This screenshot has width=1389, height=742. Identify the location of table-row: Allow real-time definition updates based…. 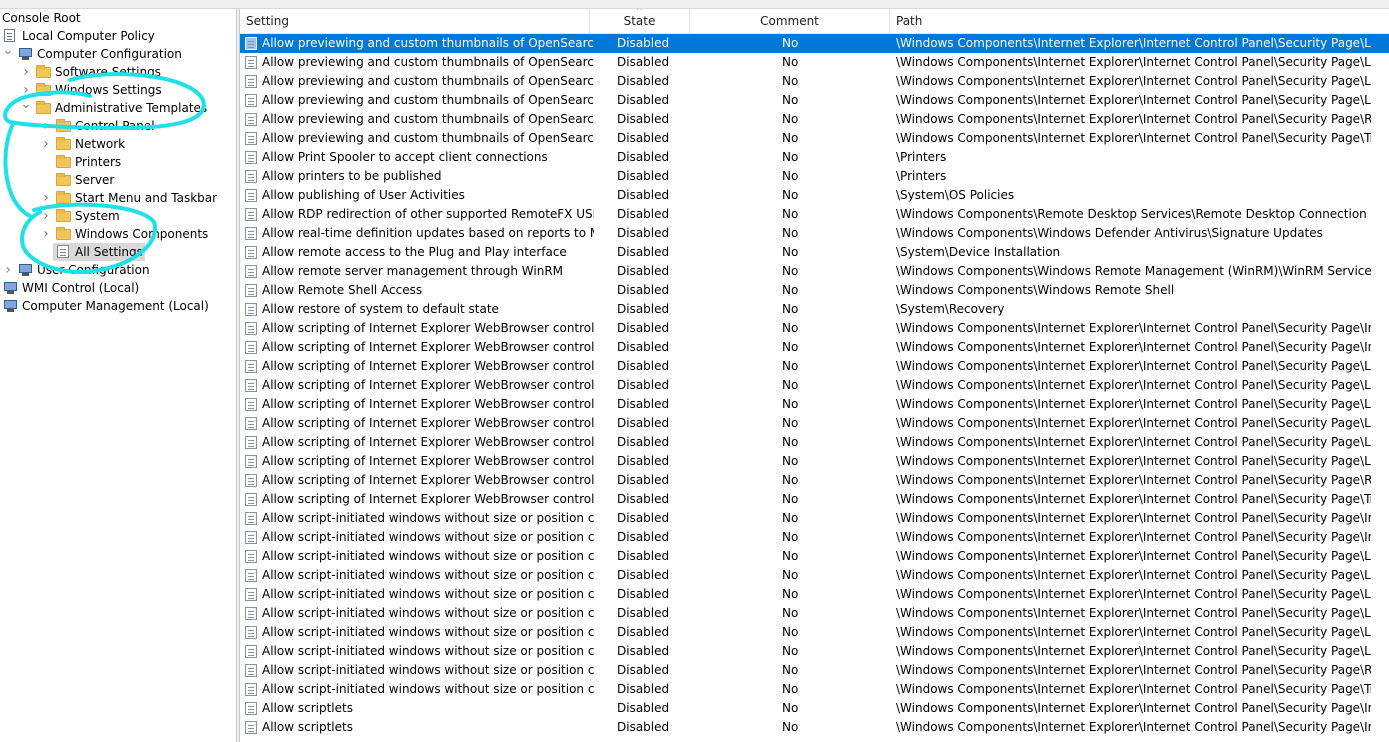
(814, 233).